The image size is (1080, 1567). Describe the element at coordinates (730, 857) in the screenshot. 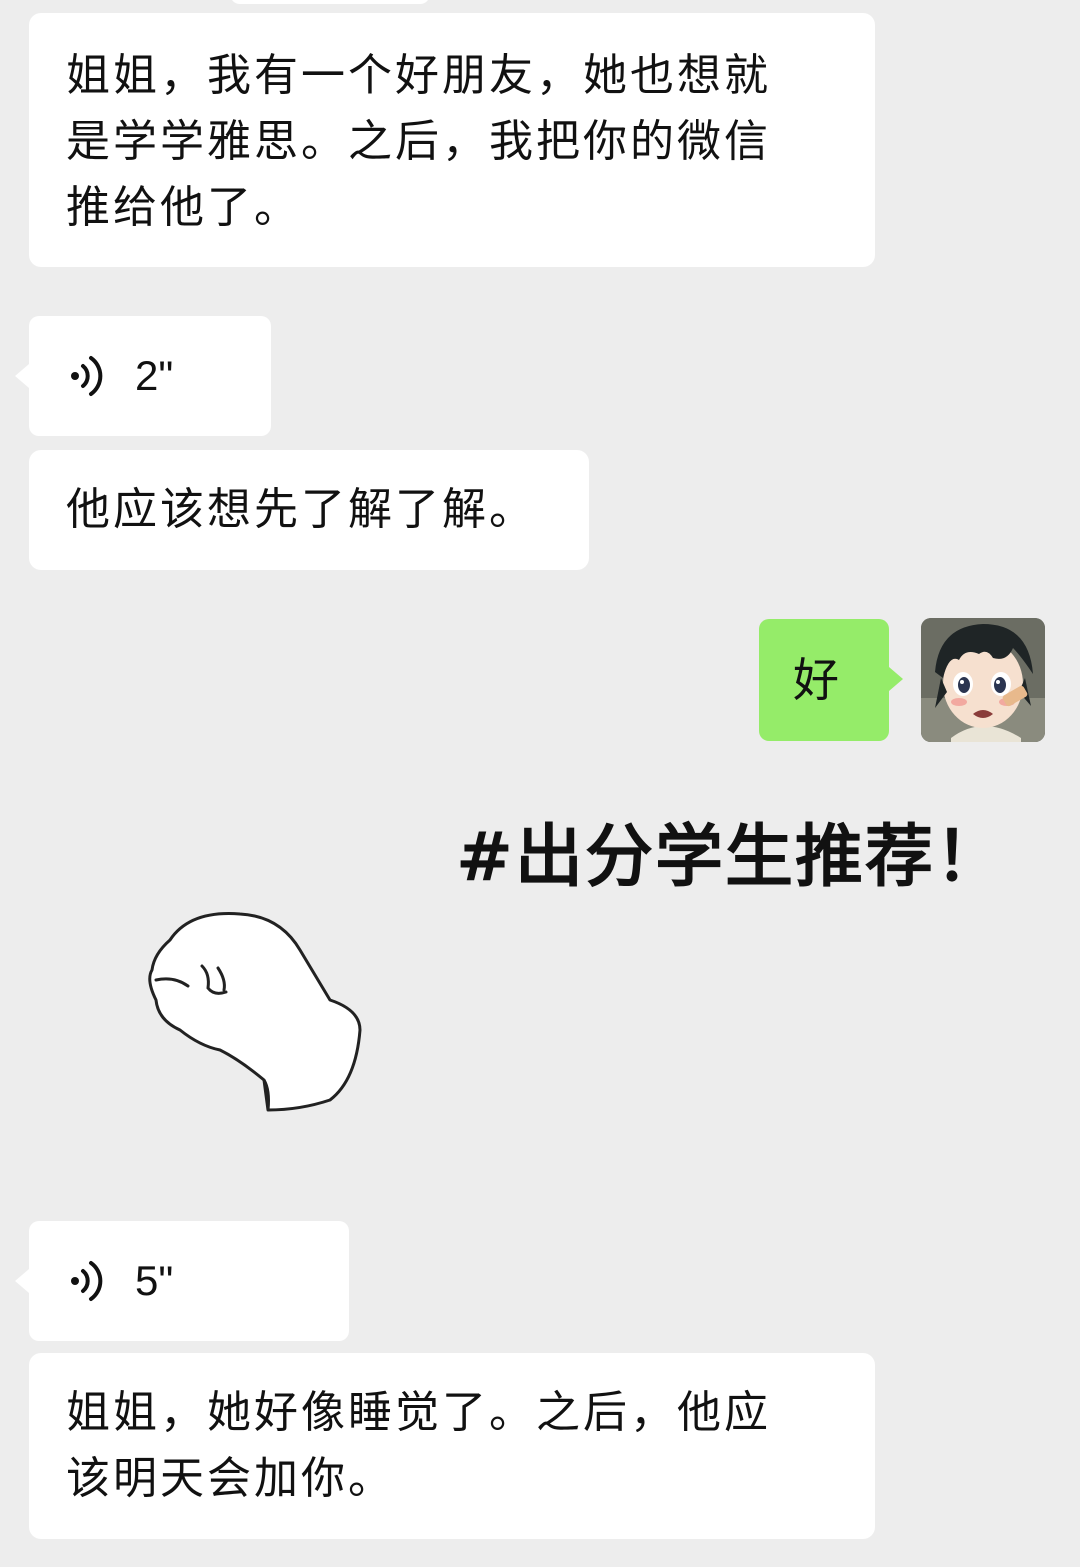

I see `hashtag-overlay: #出分学生推荐！` at that location.